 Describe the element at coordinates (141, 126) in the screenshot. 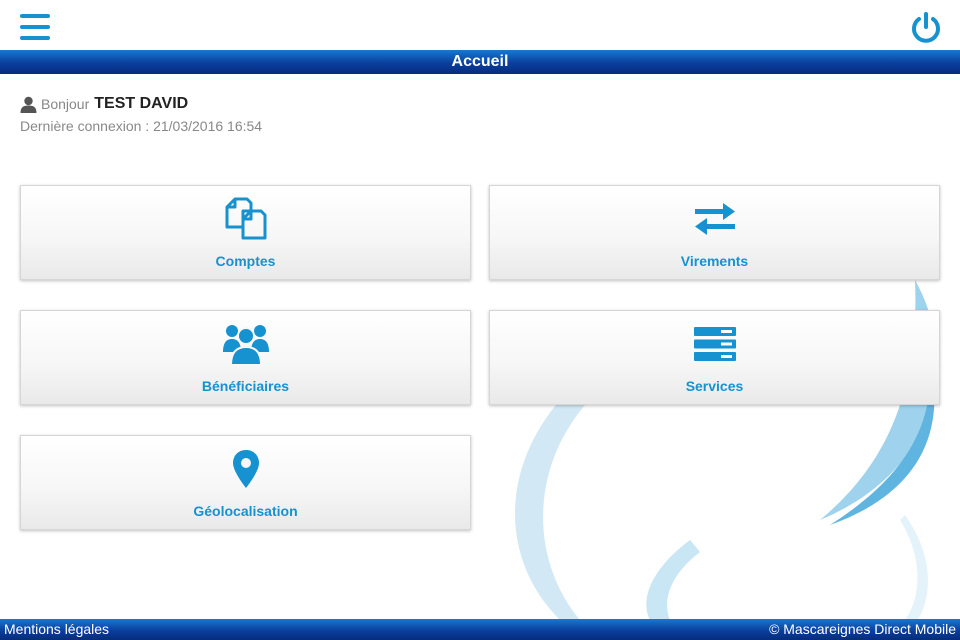

I see `last-login: Dernière connexion : 21/03/2016 16:54` at that location.